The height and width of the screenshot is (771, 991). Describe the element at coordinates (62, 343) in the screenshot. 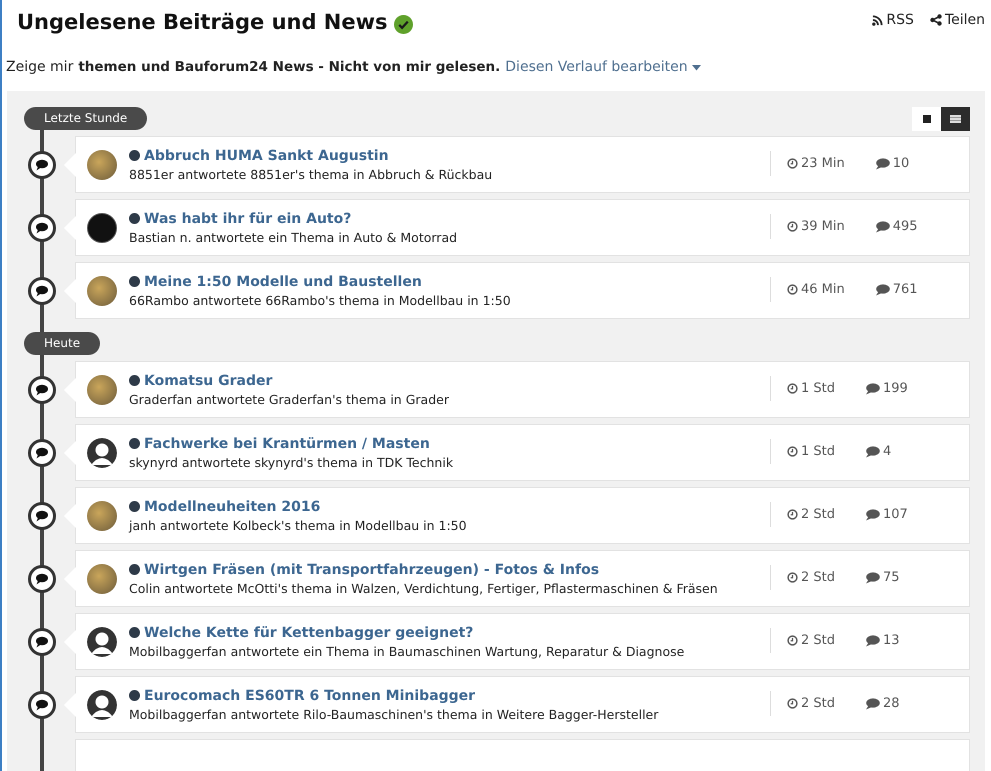

I see `time-group-label: Heute` at that location.